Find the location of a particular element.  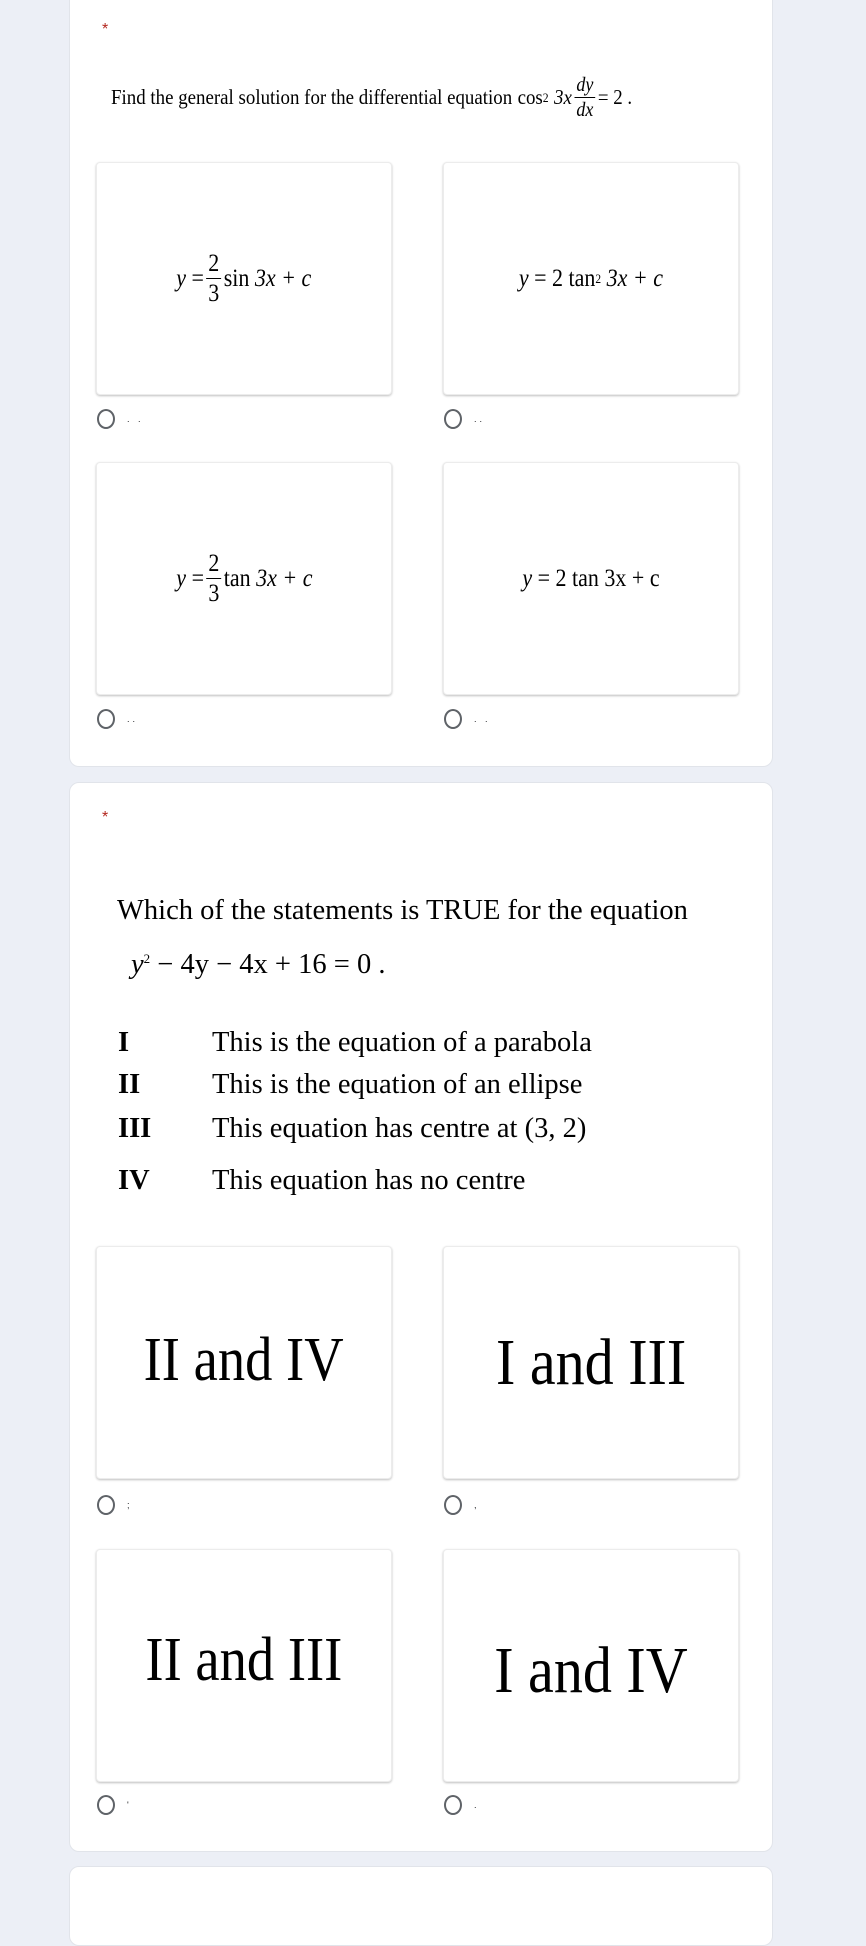

option-label: ' is located at coordinates (129, 1805).